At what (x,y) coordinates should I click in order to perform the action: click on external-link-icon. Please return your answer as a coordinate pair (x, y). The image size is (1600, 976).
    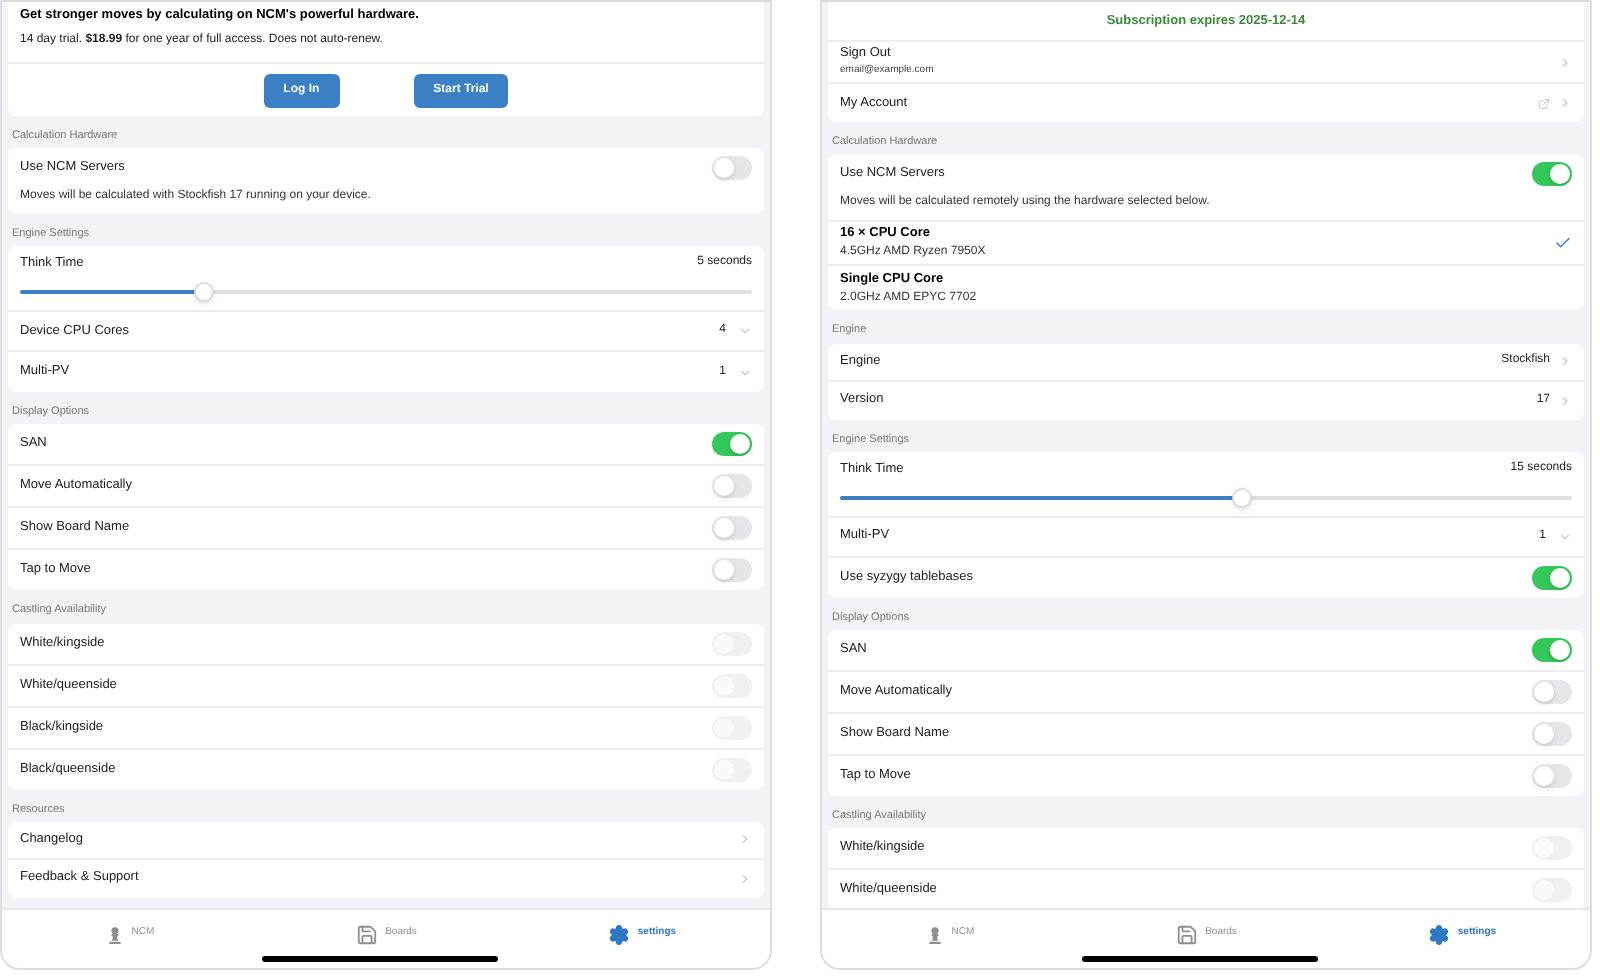
    Looking at the image, I should click on (1544, 103).